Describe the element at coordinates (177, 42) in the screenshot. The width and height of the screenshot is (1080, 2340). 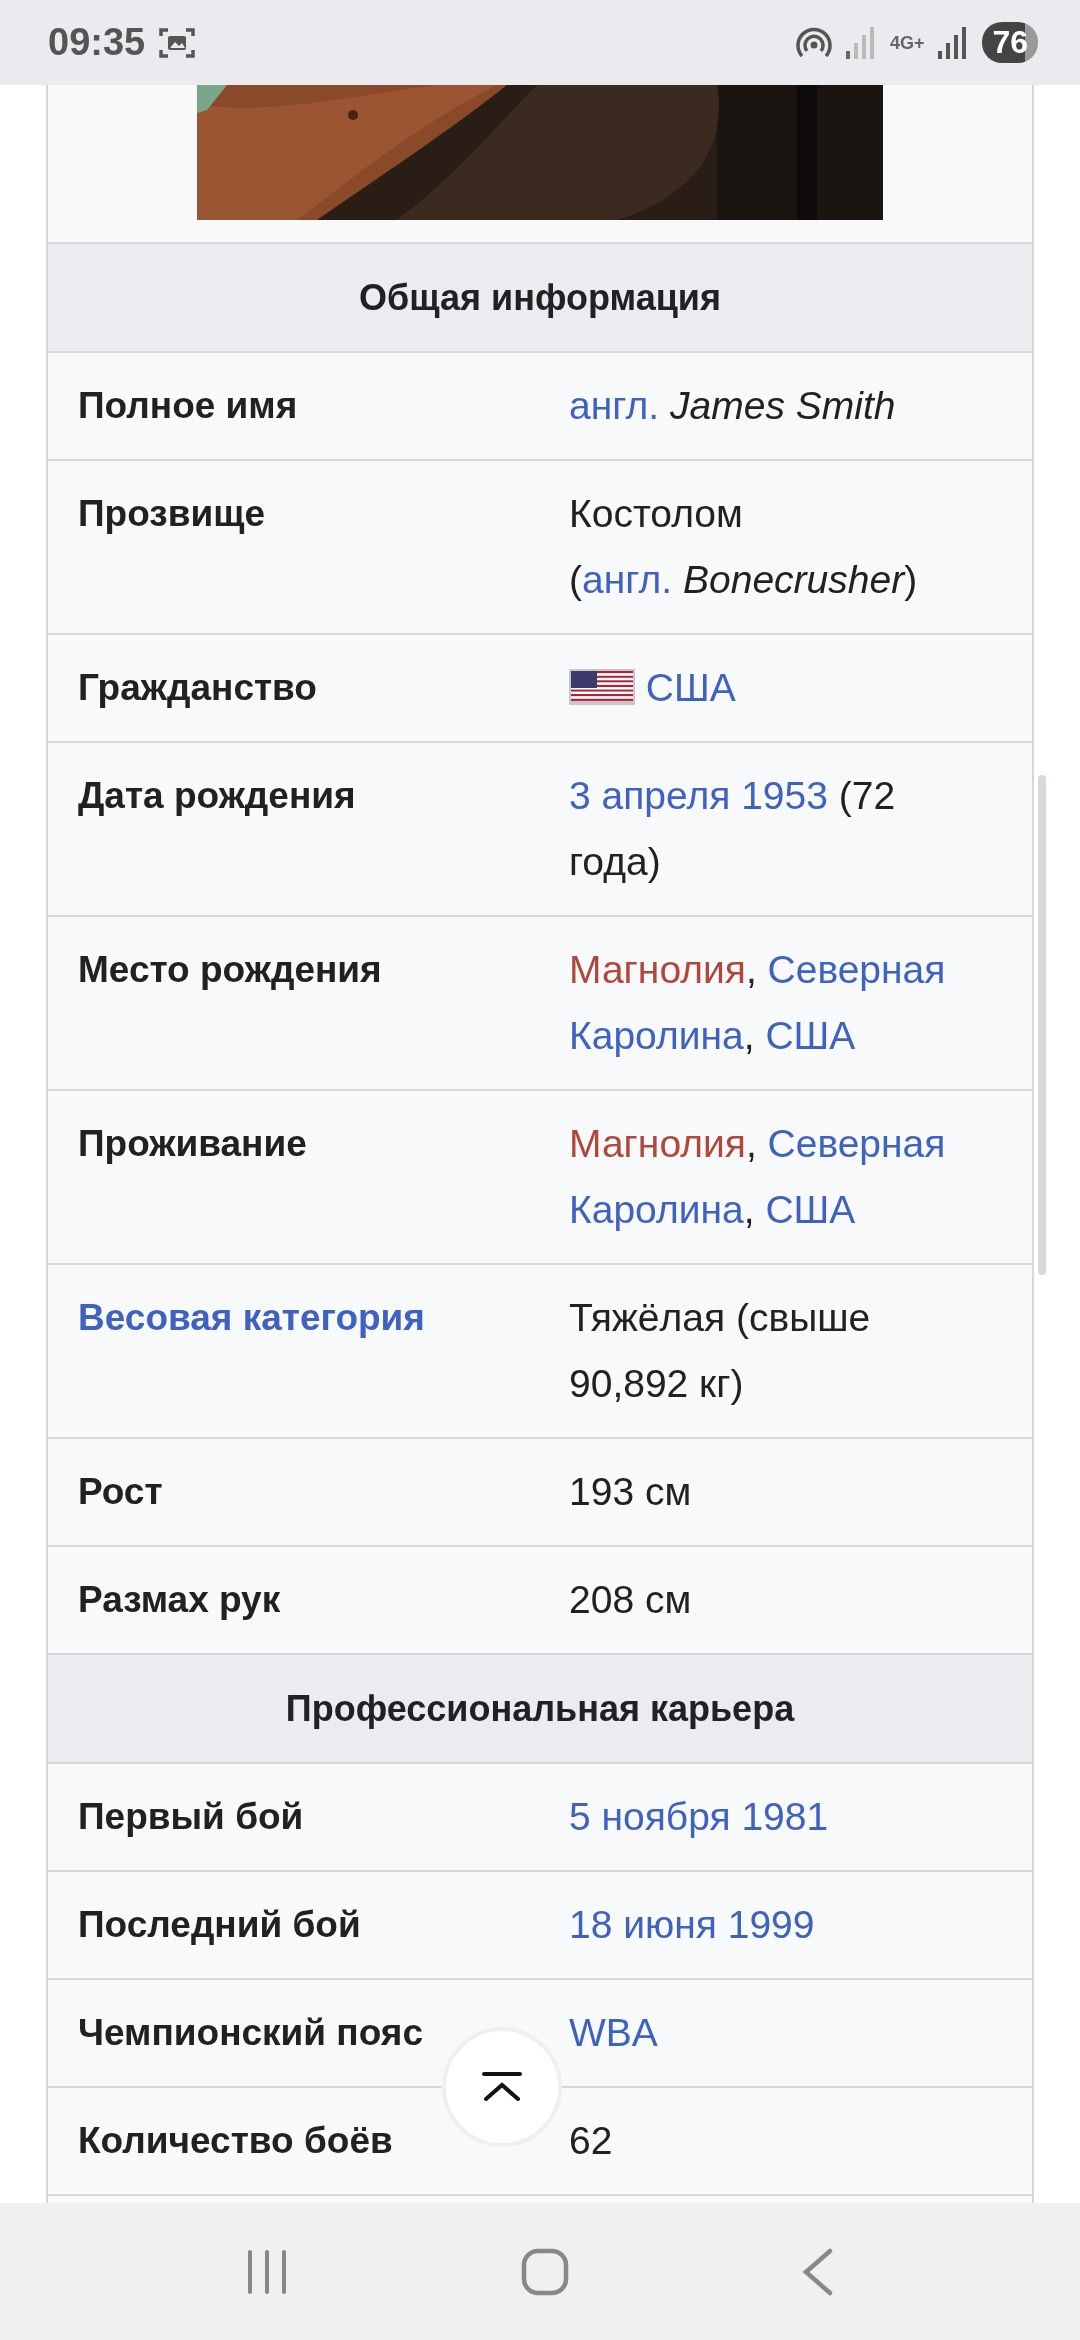
I see `screenshot-icon` at that location.